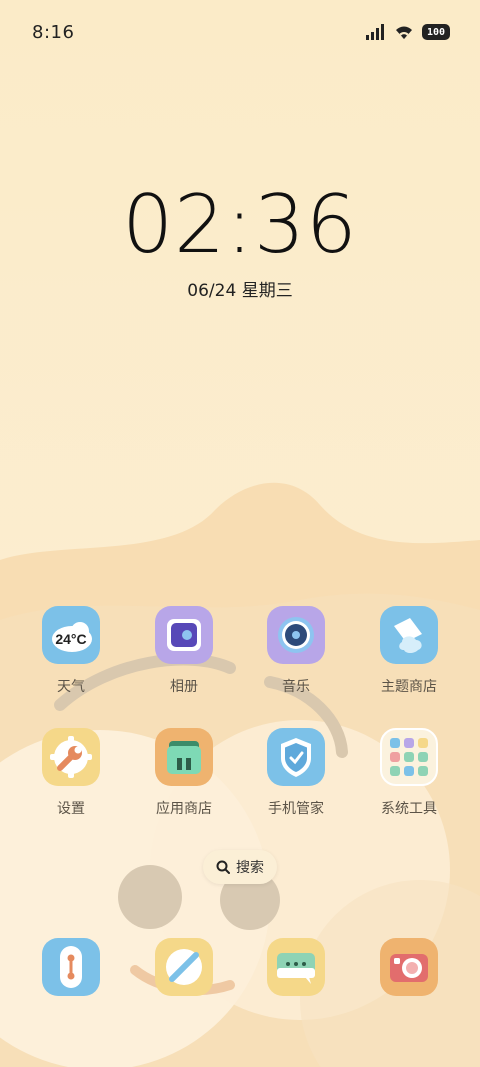 The image size is (480, 1067). What do you see at coordinates (184, 635) in the screenshot?
I see `gallery-icon` at bounding box center [184, 635].